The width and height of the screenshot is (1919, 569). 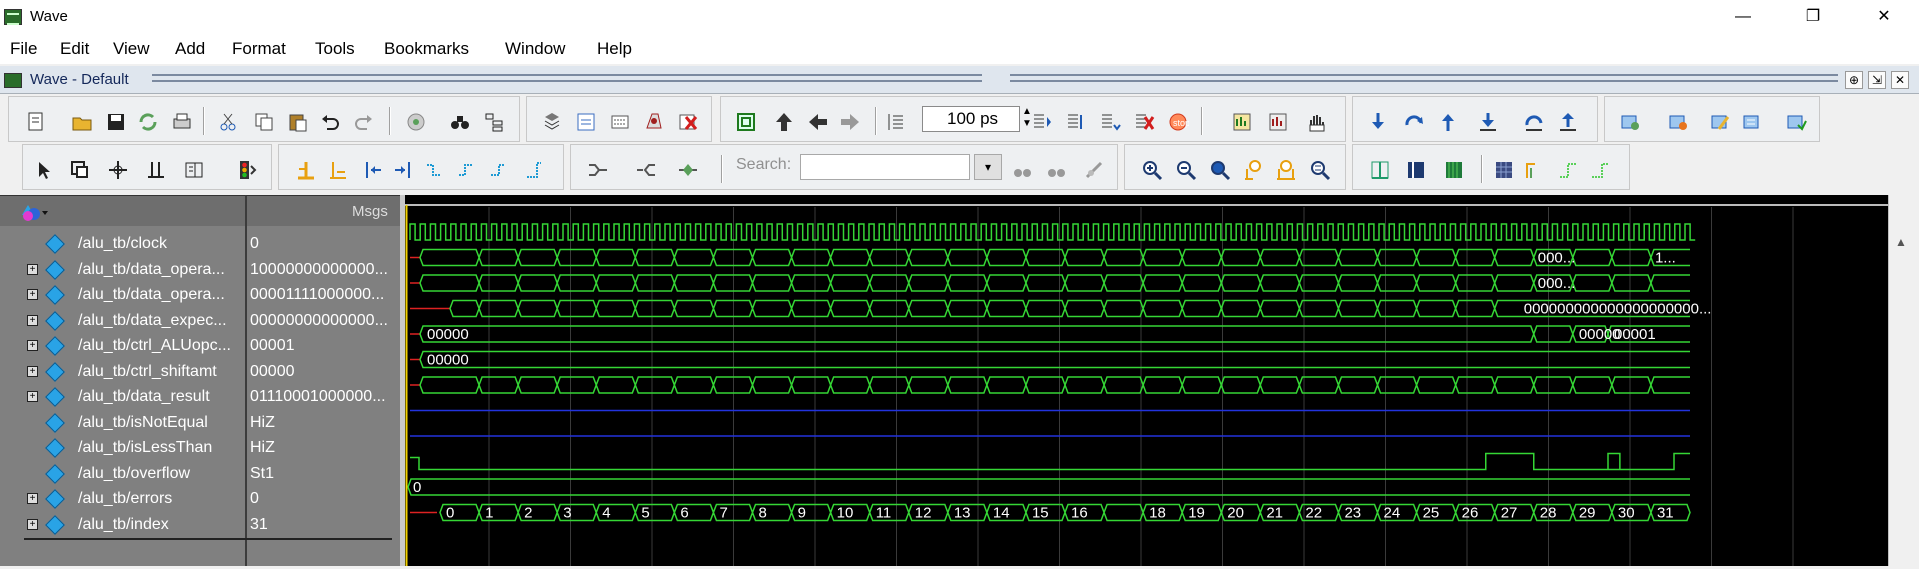 What do you see at coordinates (1254, 170) in the screenshot?
I see `zoom-cursor-icon` at bounding box center [1254, 170].